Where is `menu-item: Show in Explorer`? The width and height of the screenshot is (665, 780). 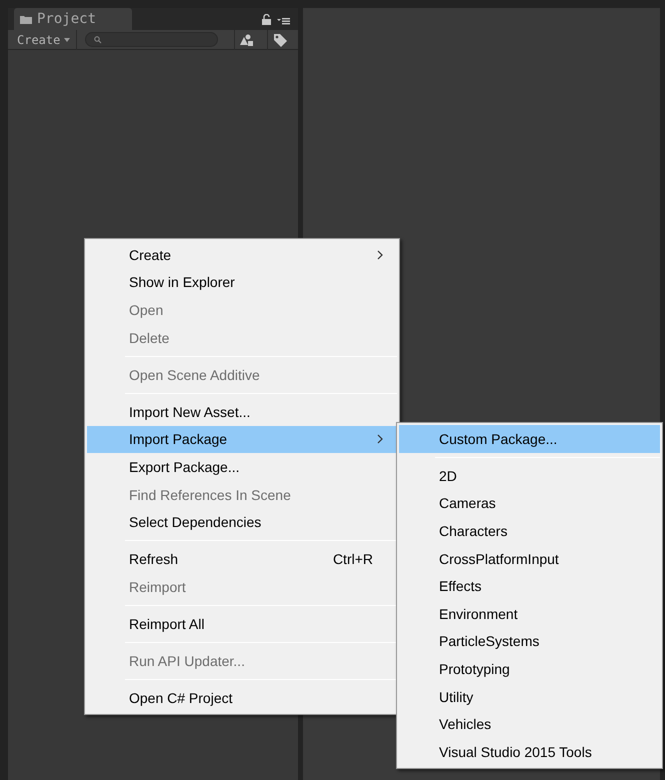
menu-item: Show in Explorer is located at coordinates (242, 282).